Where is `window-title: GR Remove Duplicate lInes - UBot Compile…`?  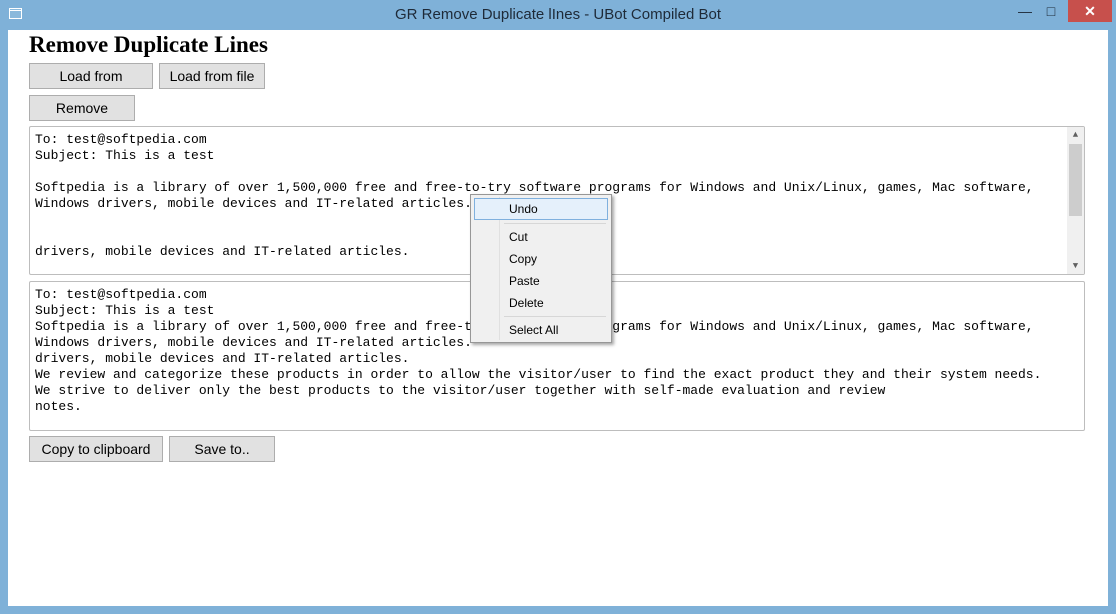 window-title: GR Remove Duplicate lInes - UBot Compile… is located at coordinates (558, 14).